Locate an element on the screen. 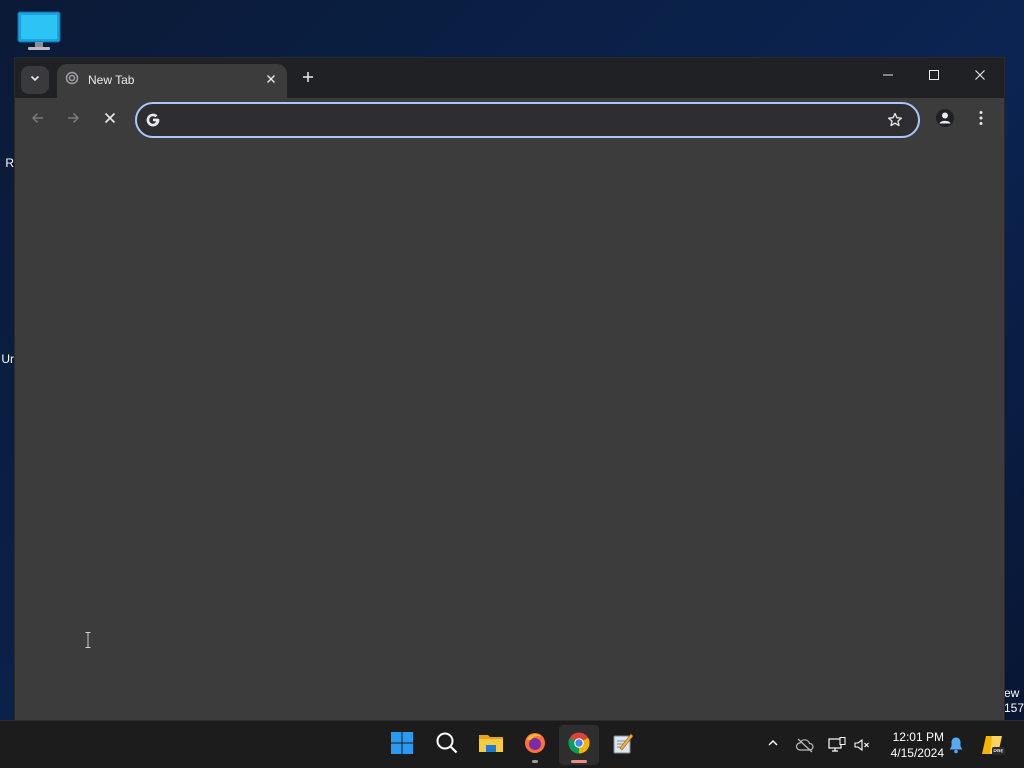 The width and height of the screenshot is (1024, 768). stop-loading-button is located at coordinates (110, 120).